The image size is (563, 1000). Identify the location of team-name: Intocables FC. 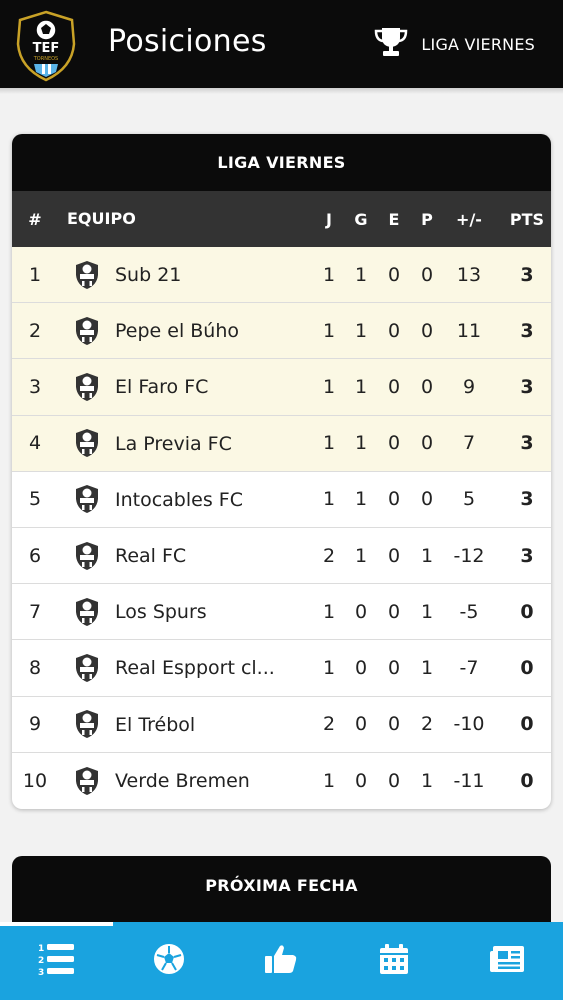
(179, 499).